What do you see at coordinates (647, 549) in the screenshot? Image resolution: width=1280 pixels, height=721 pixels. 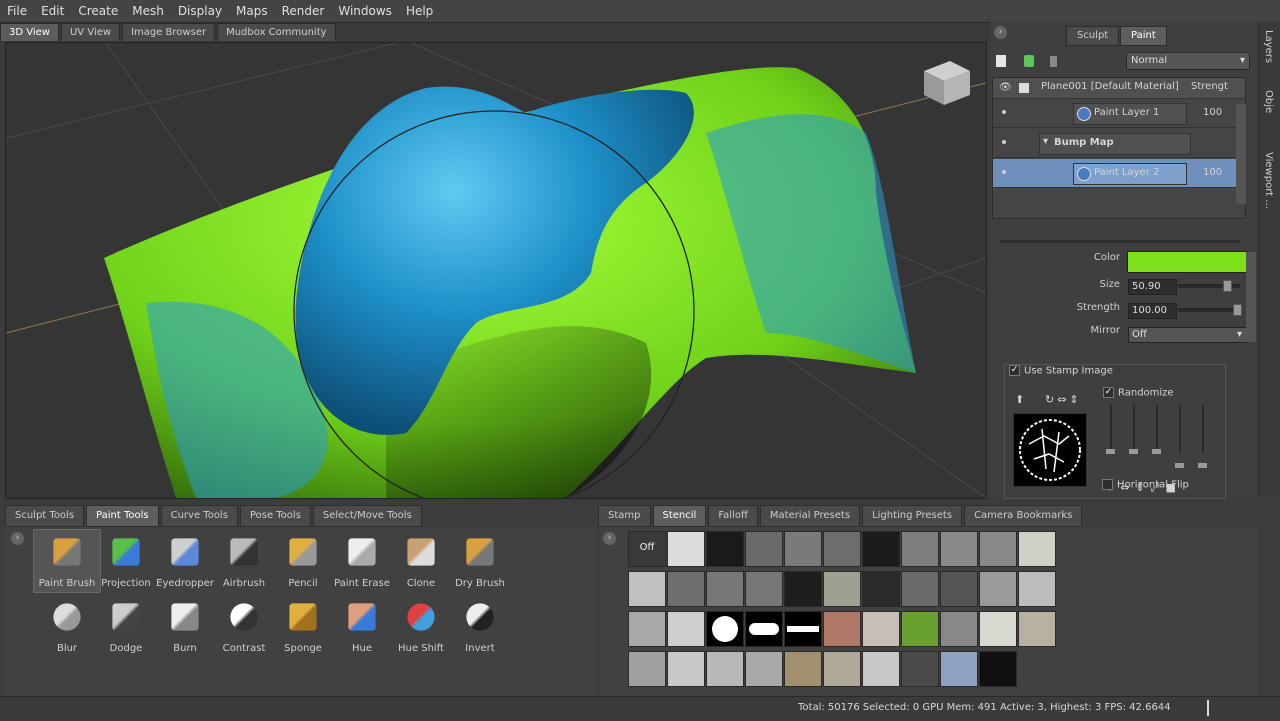 I see `stencil-thumbnail: Off` at bounding box center [647, 549].